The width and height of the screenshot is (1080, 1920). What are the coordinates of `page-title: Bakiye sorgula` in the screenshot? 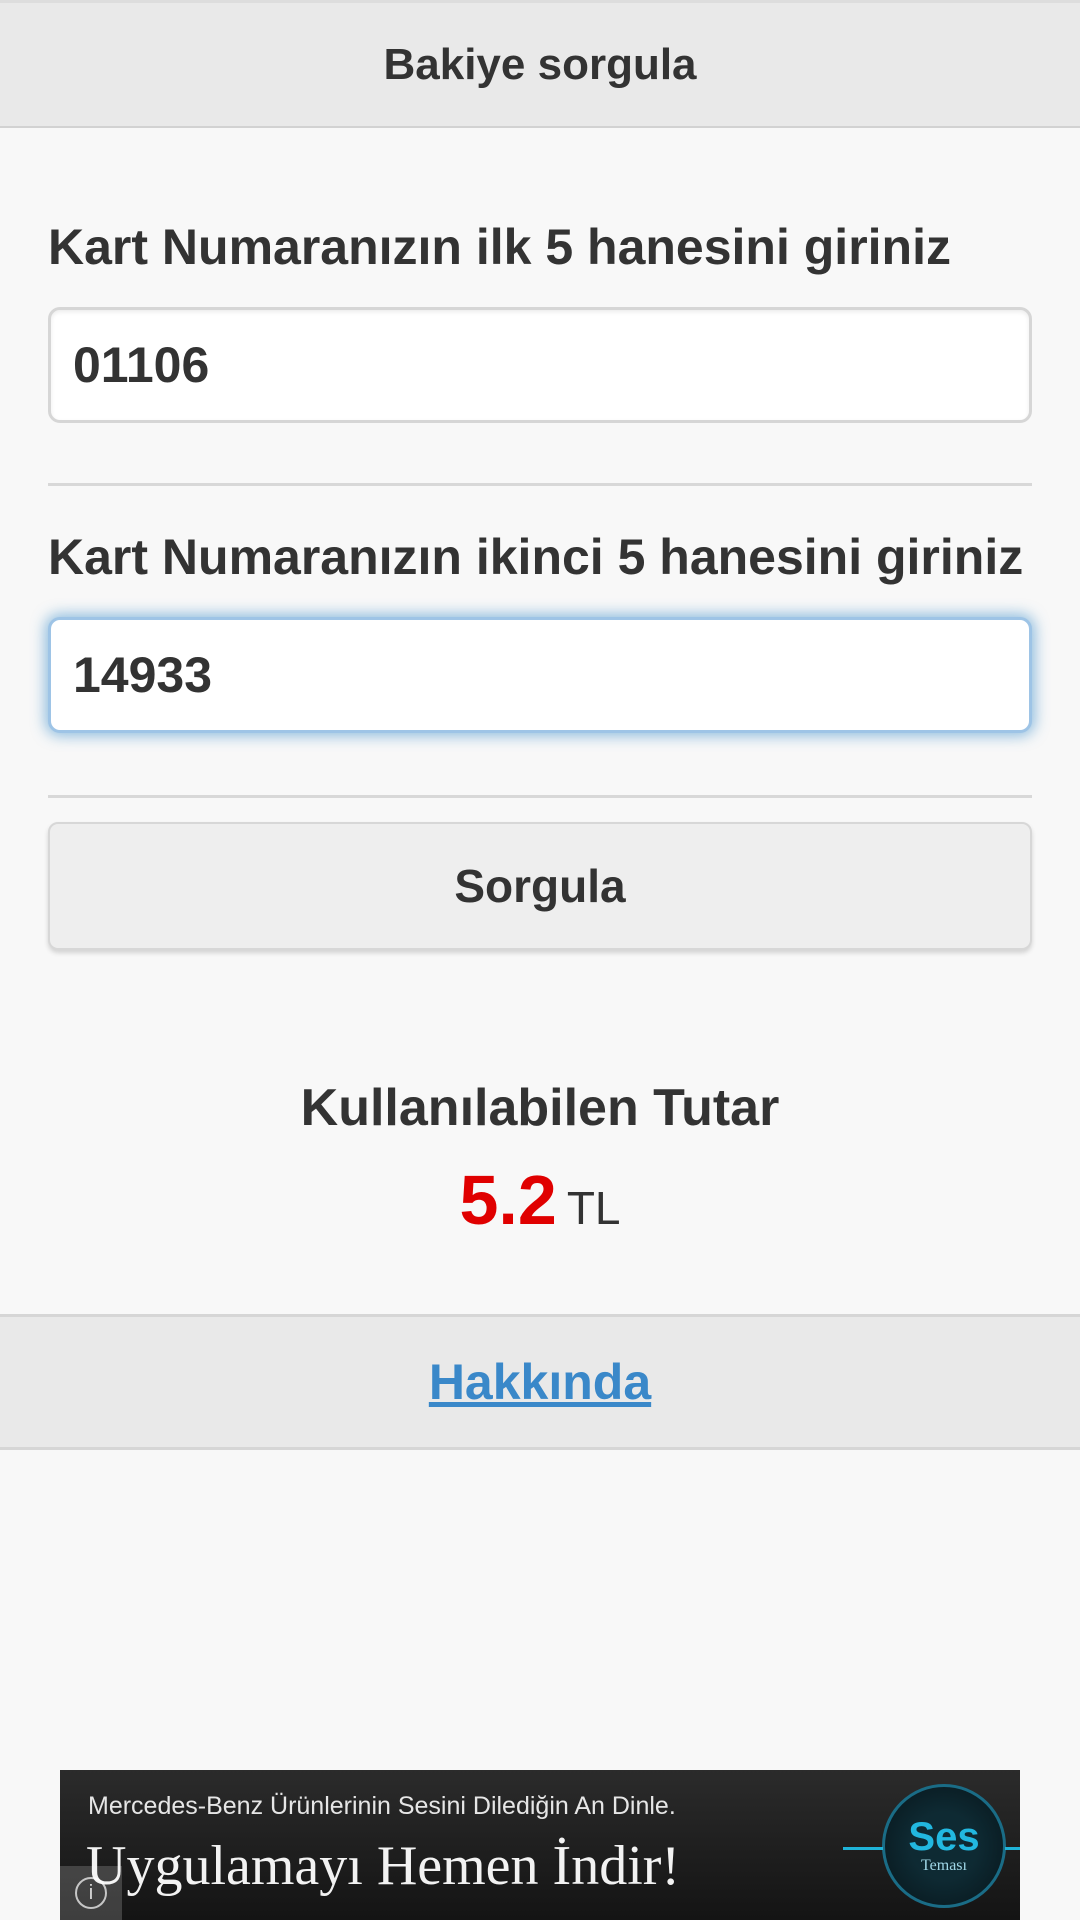 It's located at (540, 64).